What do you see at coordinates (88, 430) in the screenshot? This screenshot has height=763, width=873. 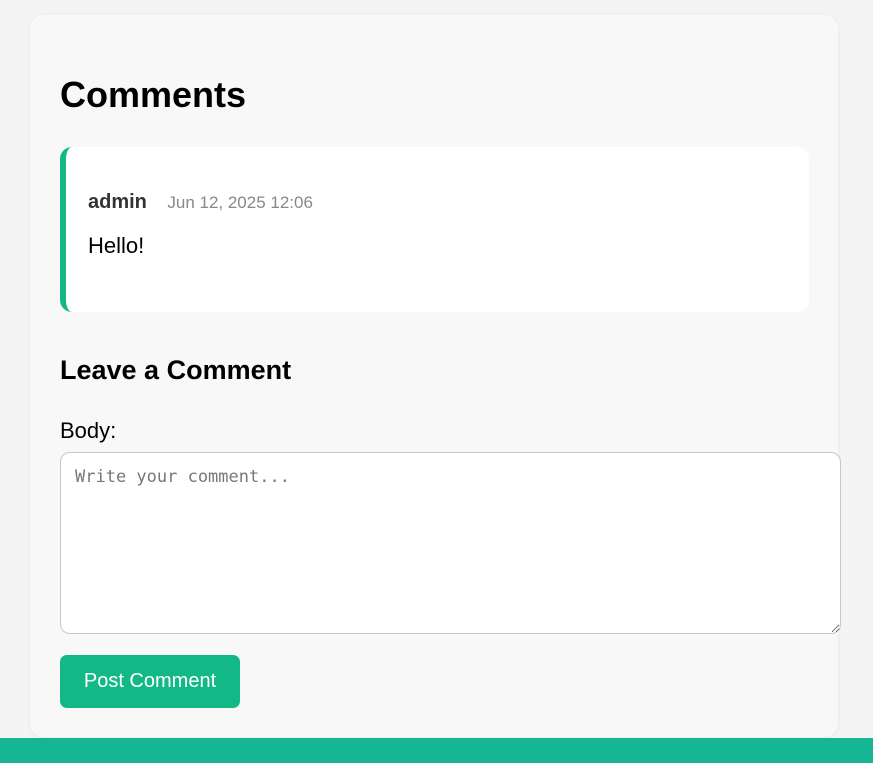 I see `body-label: Body:` at bounding box center [88, 430].